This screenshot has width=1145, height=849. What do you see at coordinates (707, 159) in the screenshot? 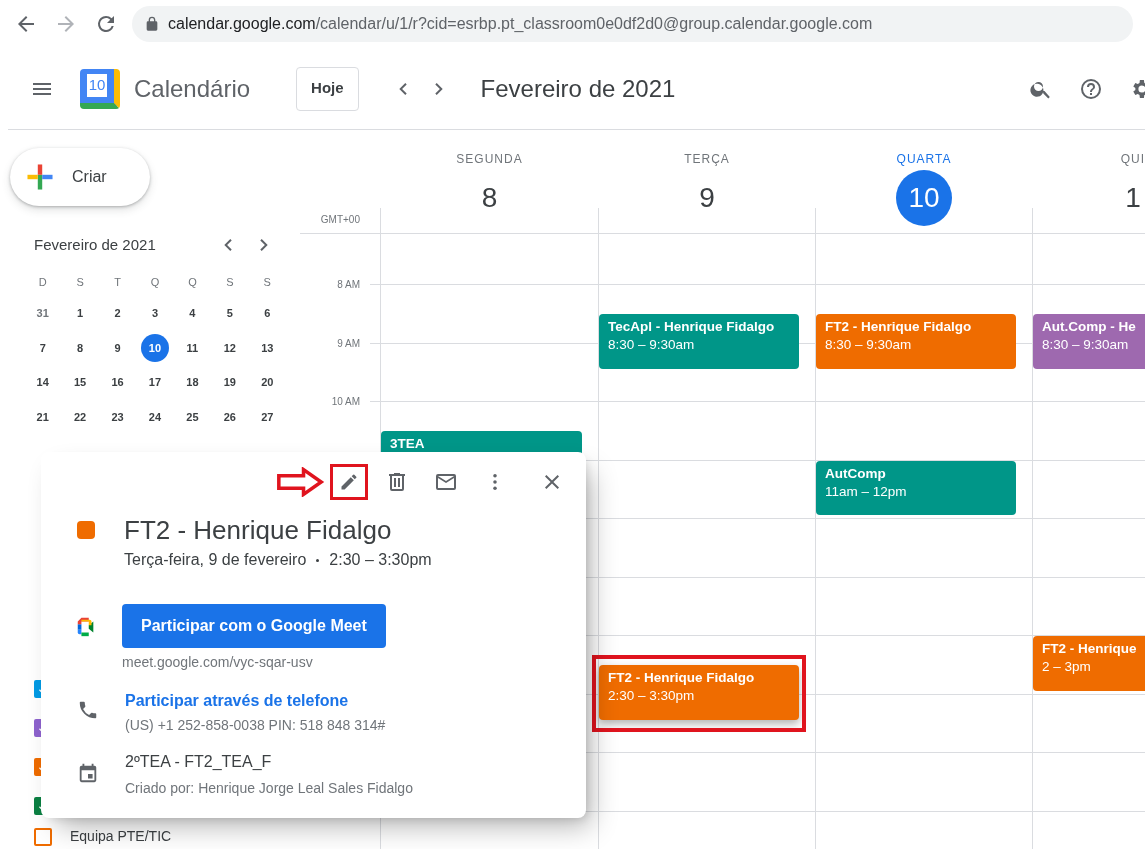
I see `day-label: TERÇA` at bounding box center [707, 159].